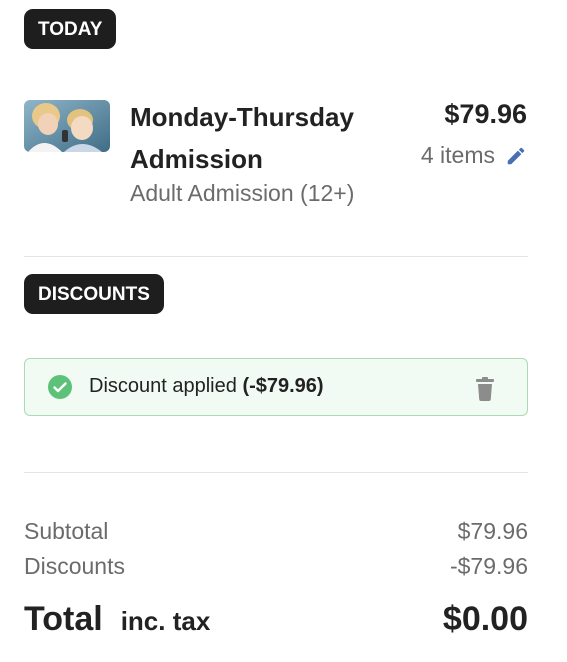 This screenshot has width=567, height=662. I want to click on edit-quantity-button, so click(516, 156).